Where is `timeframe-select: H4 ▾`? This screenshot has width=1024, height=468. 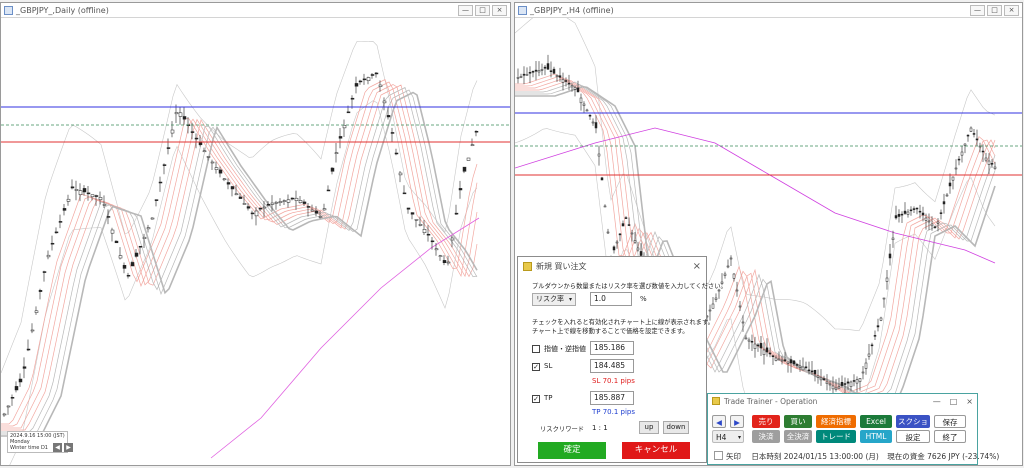 timeframe-select: H4 ▾ is located at coordinates (728, 436).